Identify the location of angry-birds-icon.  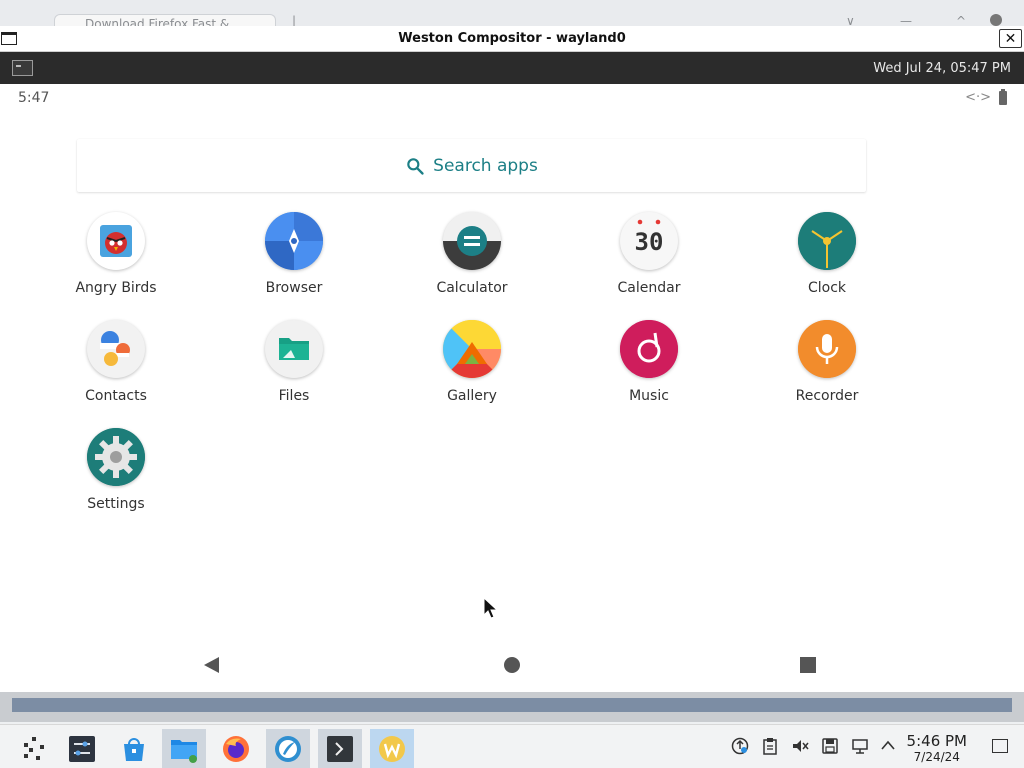
(116, 241).